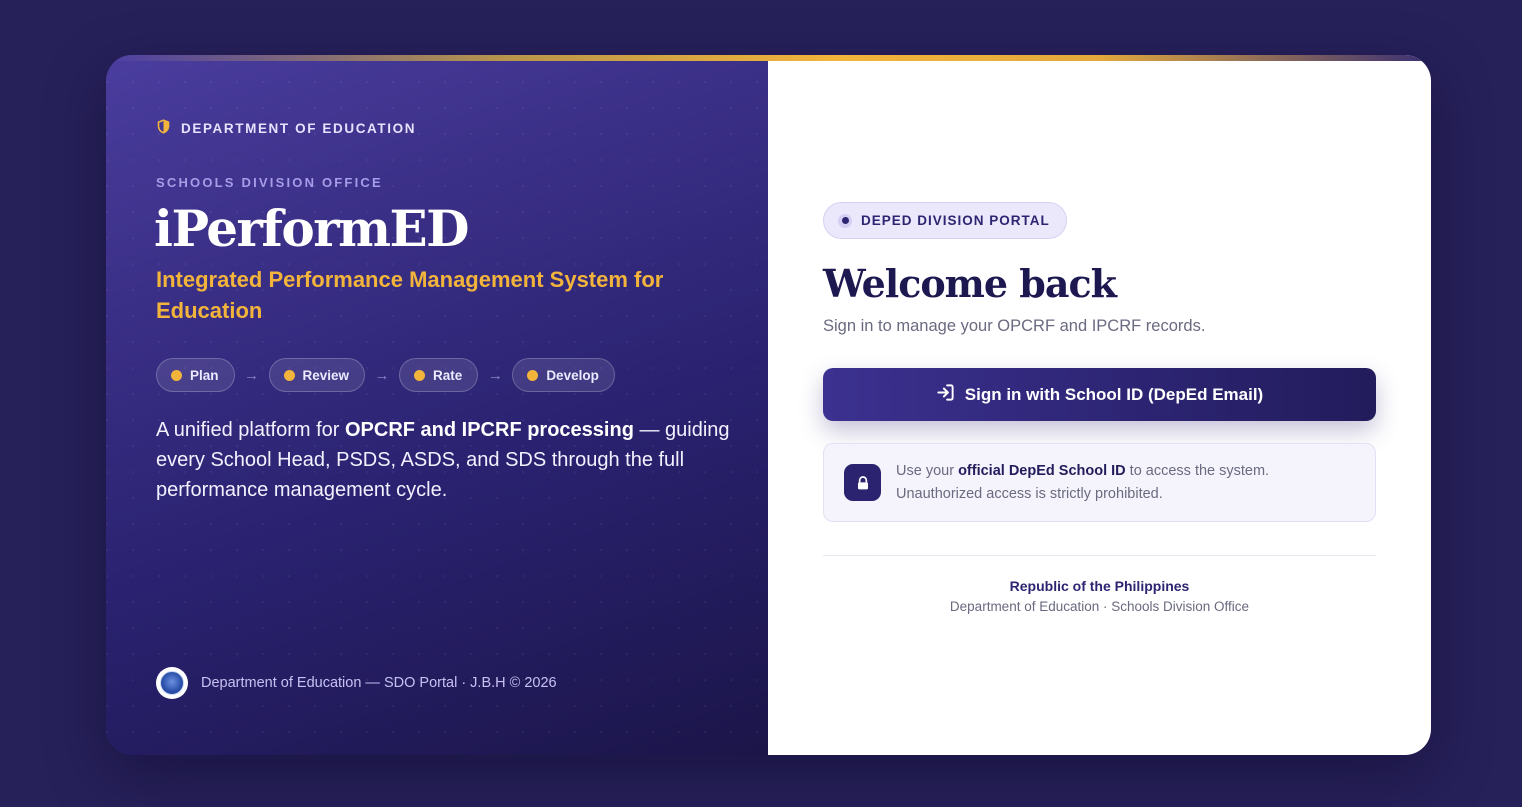  What do you see at coordinates (1197, 470) in the screenshot?
I see `notice-suffix: to access the system.` at bounding box center [1197, 470].